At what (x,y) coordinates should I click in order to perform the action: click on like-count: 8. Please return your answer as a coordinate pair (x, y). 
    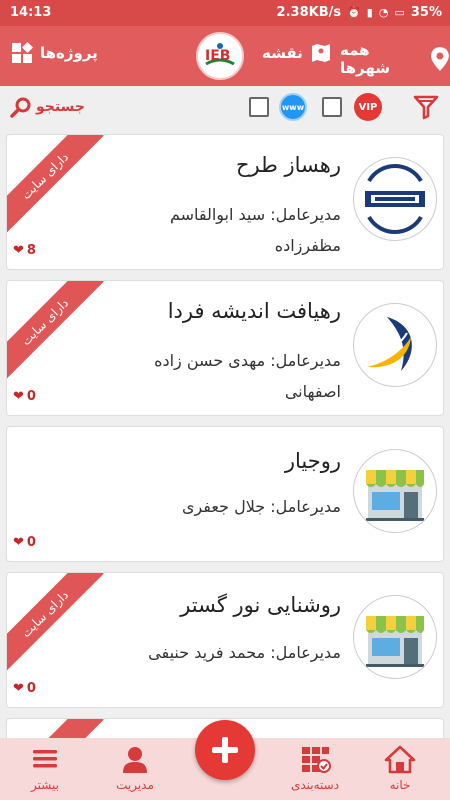
    Looking at the image, I should click on (31, 250).